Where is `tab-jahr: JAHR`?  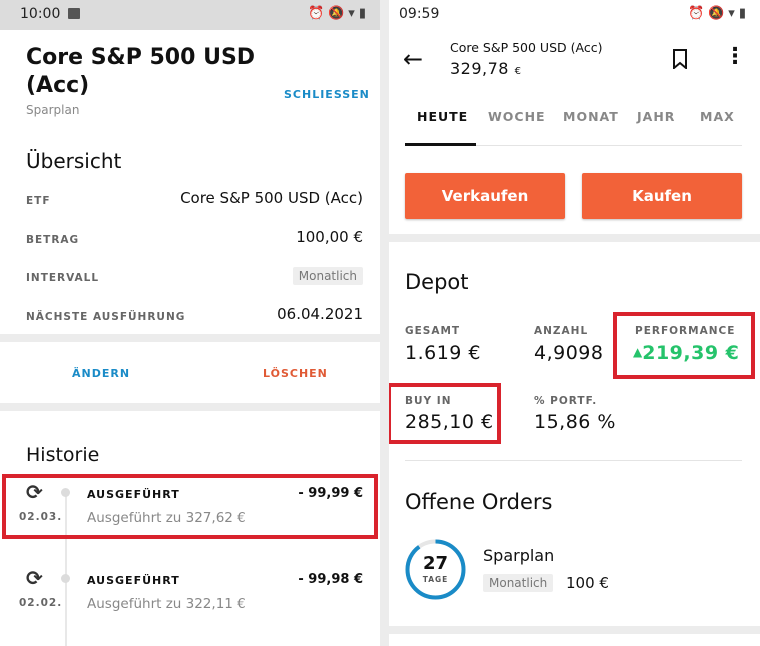
tab-jahr: JAHR is located at coordinates (656, 116).